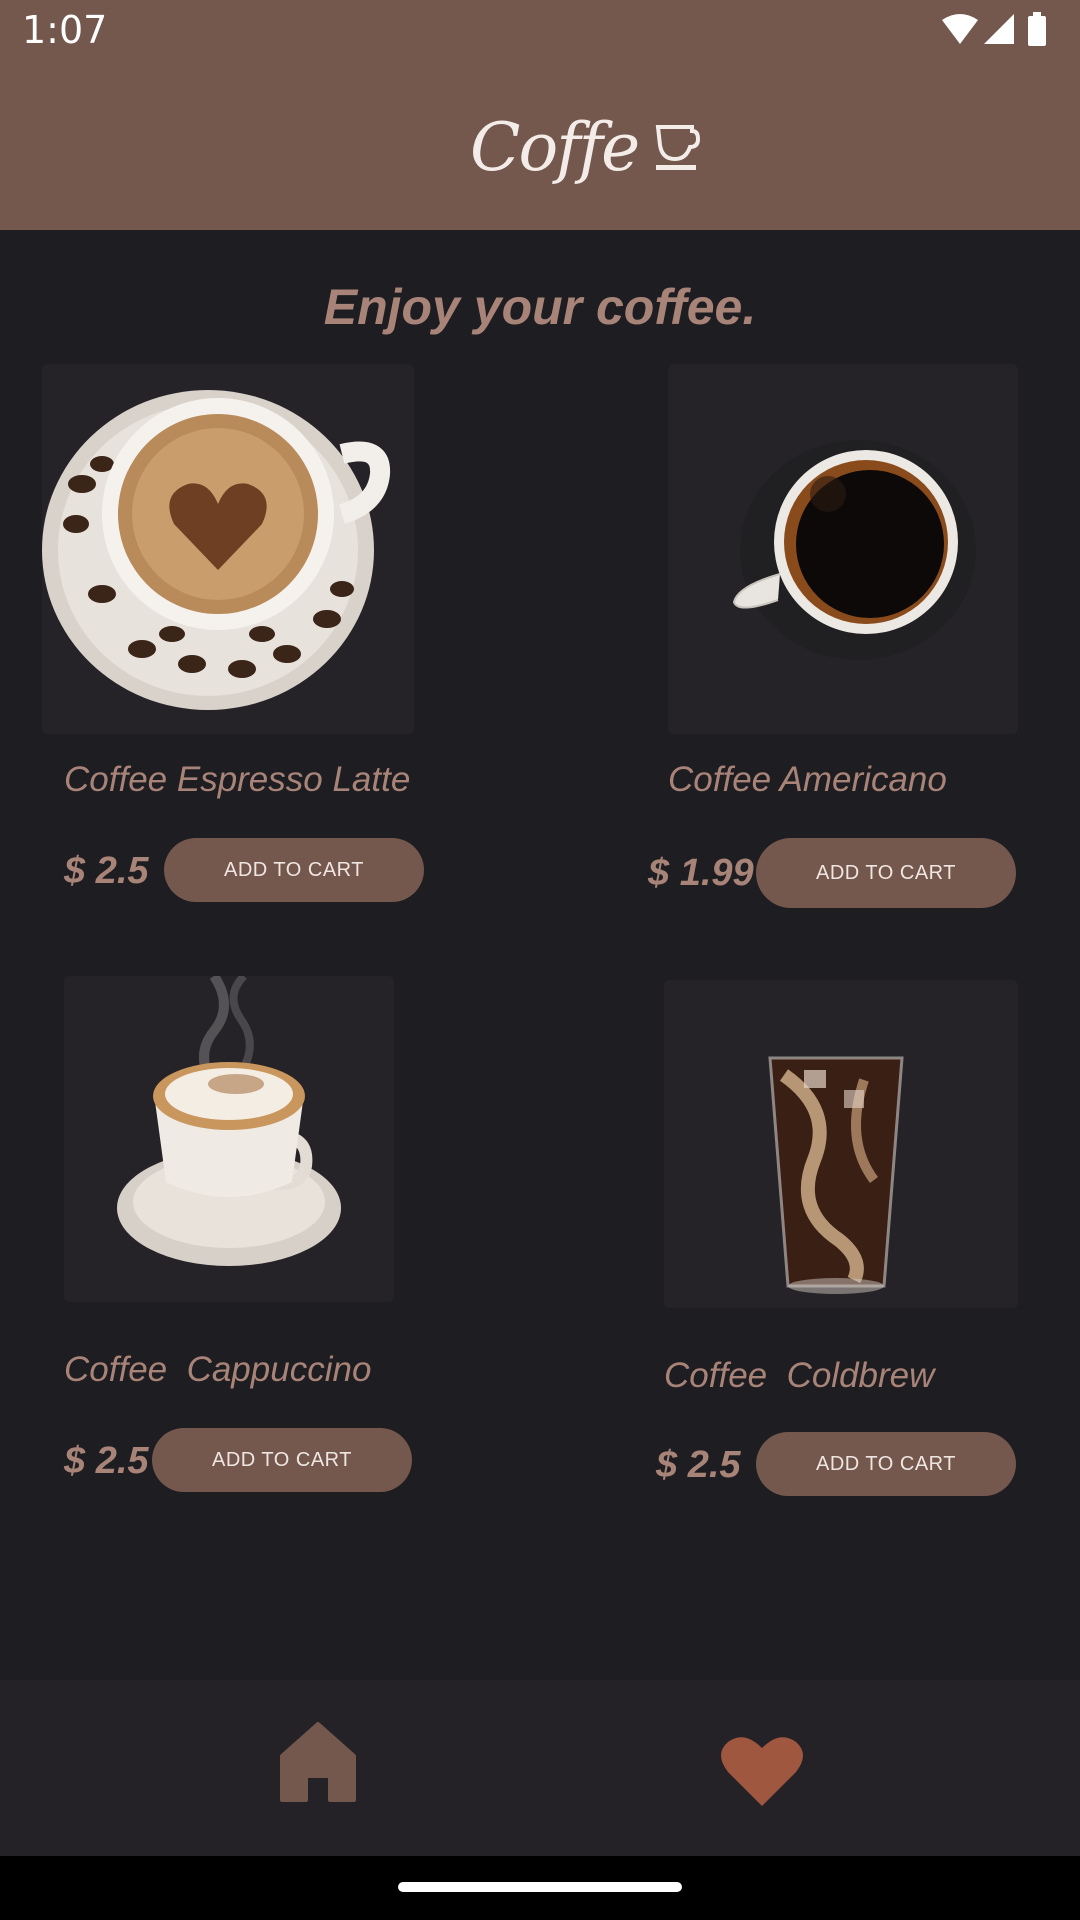 This screenshot has width=1080, height=1920. Describe the element at coordinates (999, 29) in the screenshot. I see `signal-icon` at that location.